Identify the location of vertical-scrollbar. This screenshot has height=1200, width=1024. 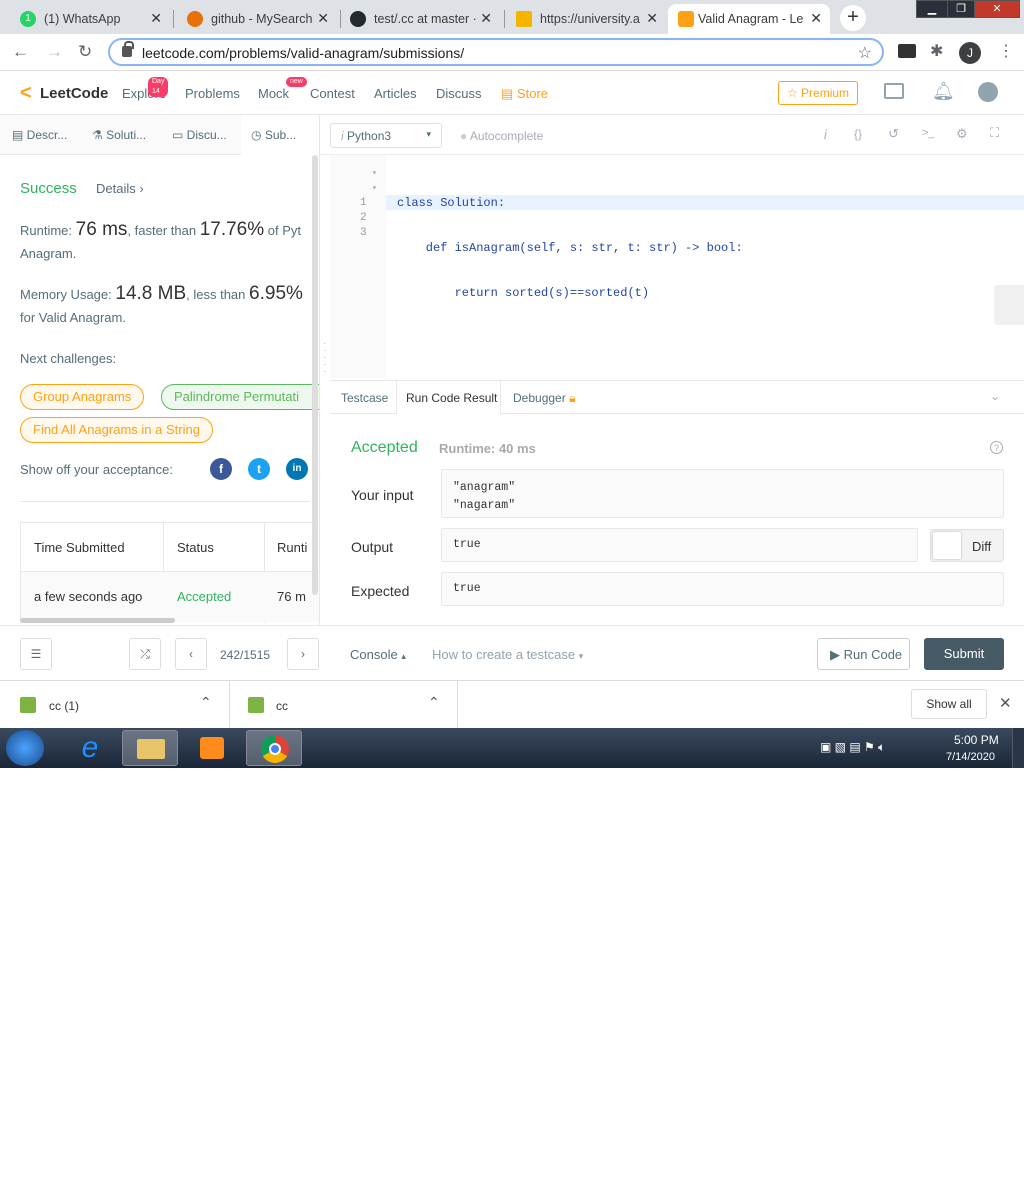
(315, 375).